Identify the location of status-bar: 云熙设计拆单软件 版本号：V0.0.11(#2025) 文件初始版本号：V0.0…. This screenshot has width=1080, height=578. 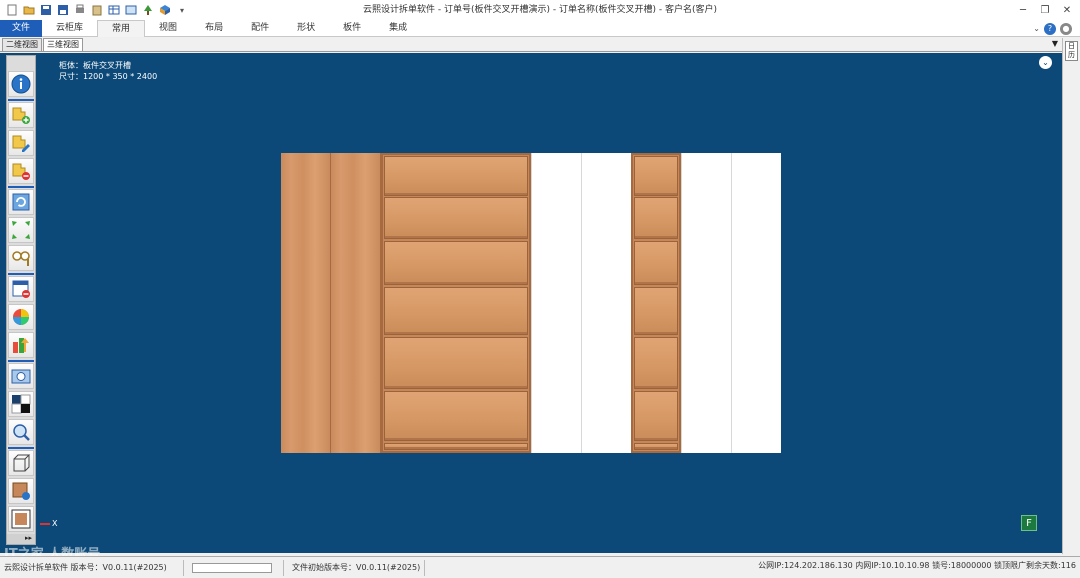
(540, 567).